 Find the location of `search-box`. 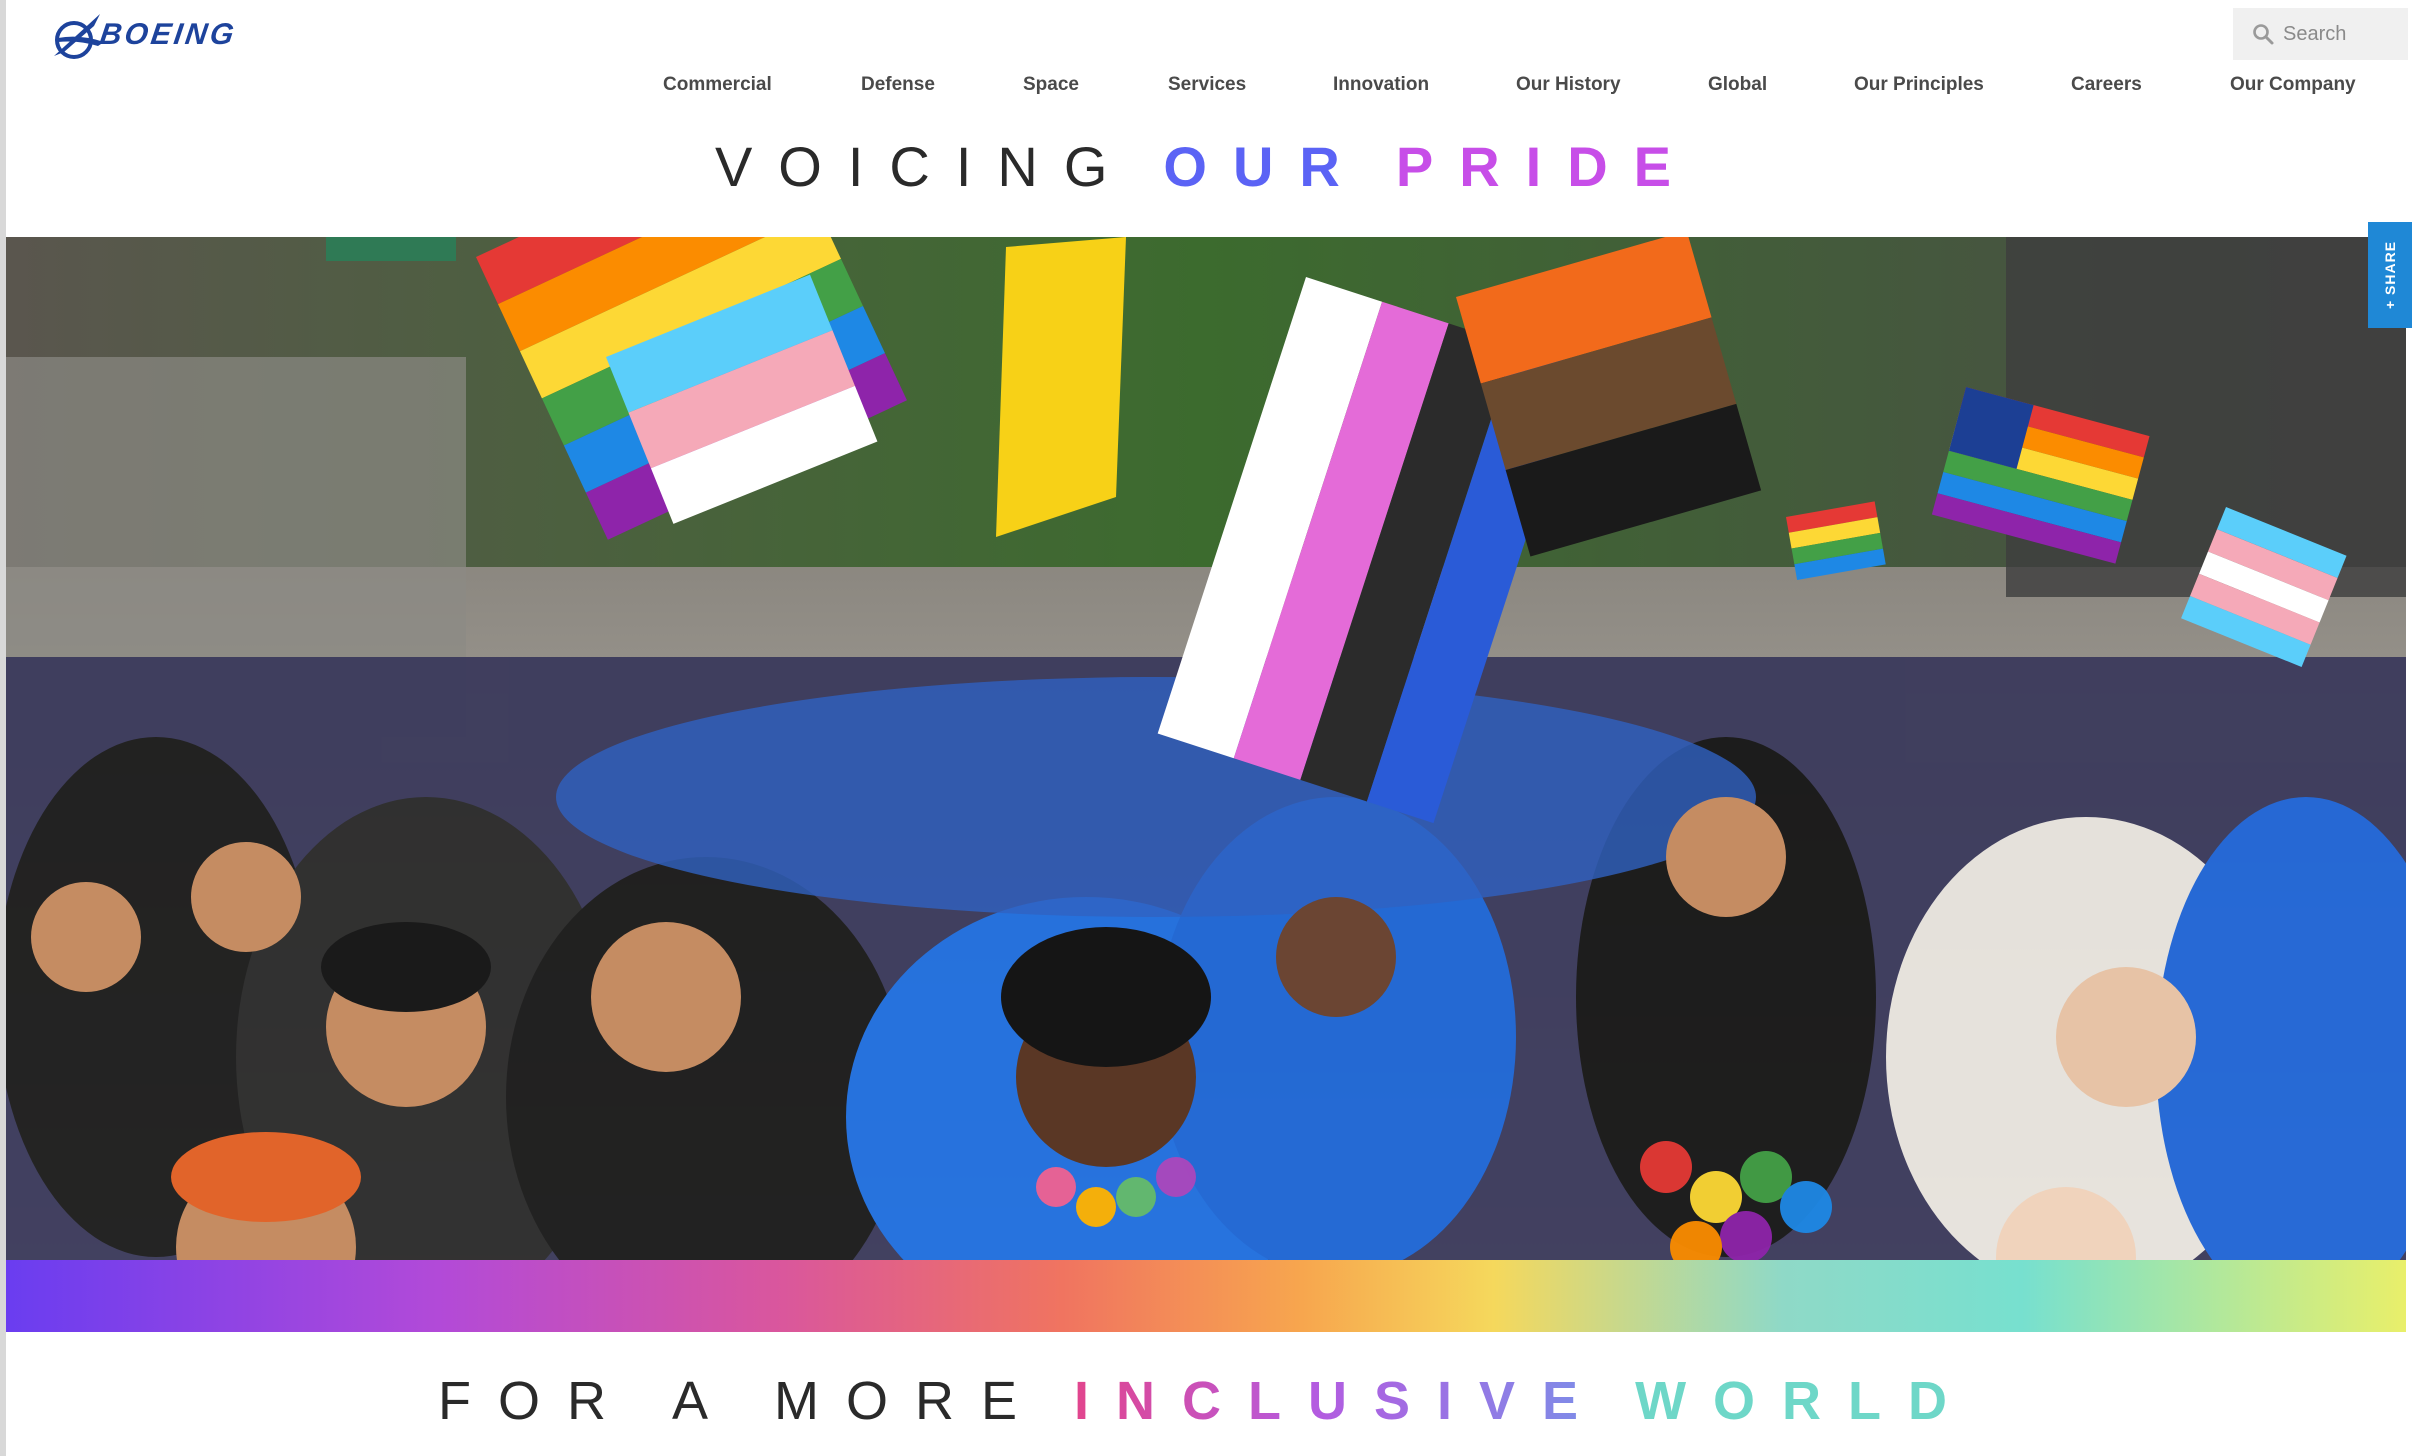

search-box is located at coordinates (2320, 34).